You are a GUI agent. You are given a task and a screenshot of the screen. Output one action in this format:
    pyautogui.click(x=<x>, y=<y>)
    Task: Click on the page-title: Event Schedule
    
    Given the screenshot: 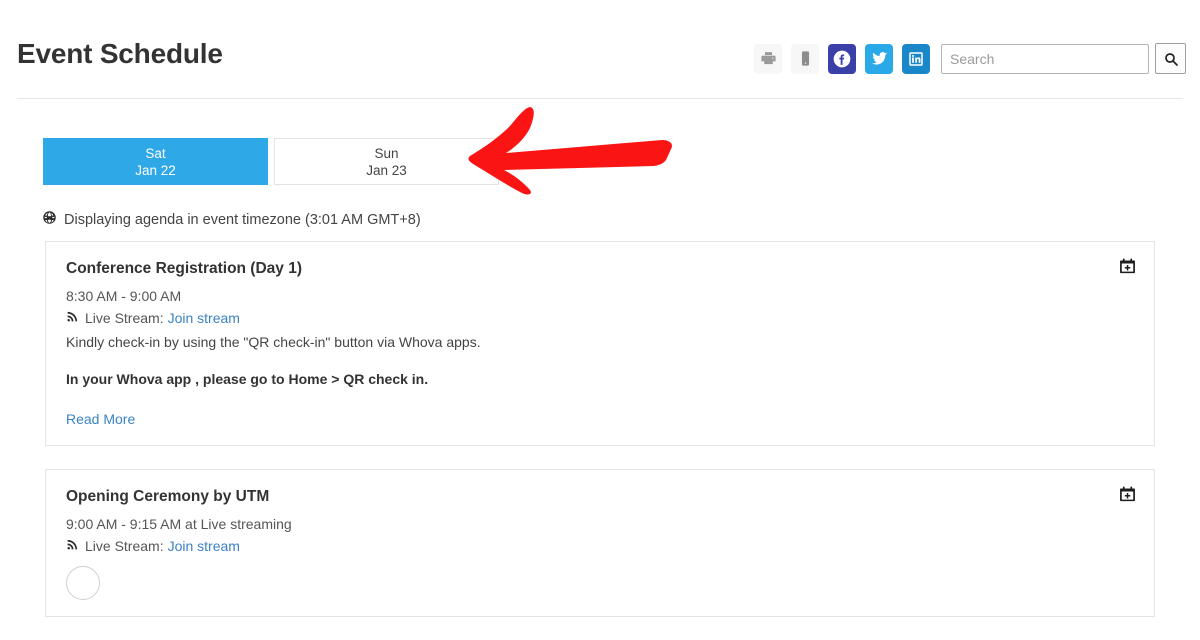 What is the action you would take?
    pyautogui.click(x=120, y=53)
    